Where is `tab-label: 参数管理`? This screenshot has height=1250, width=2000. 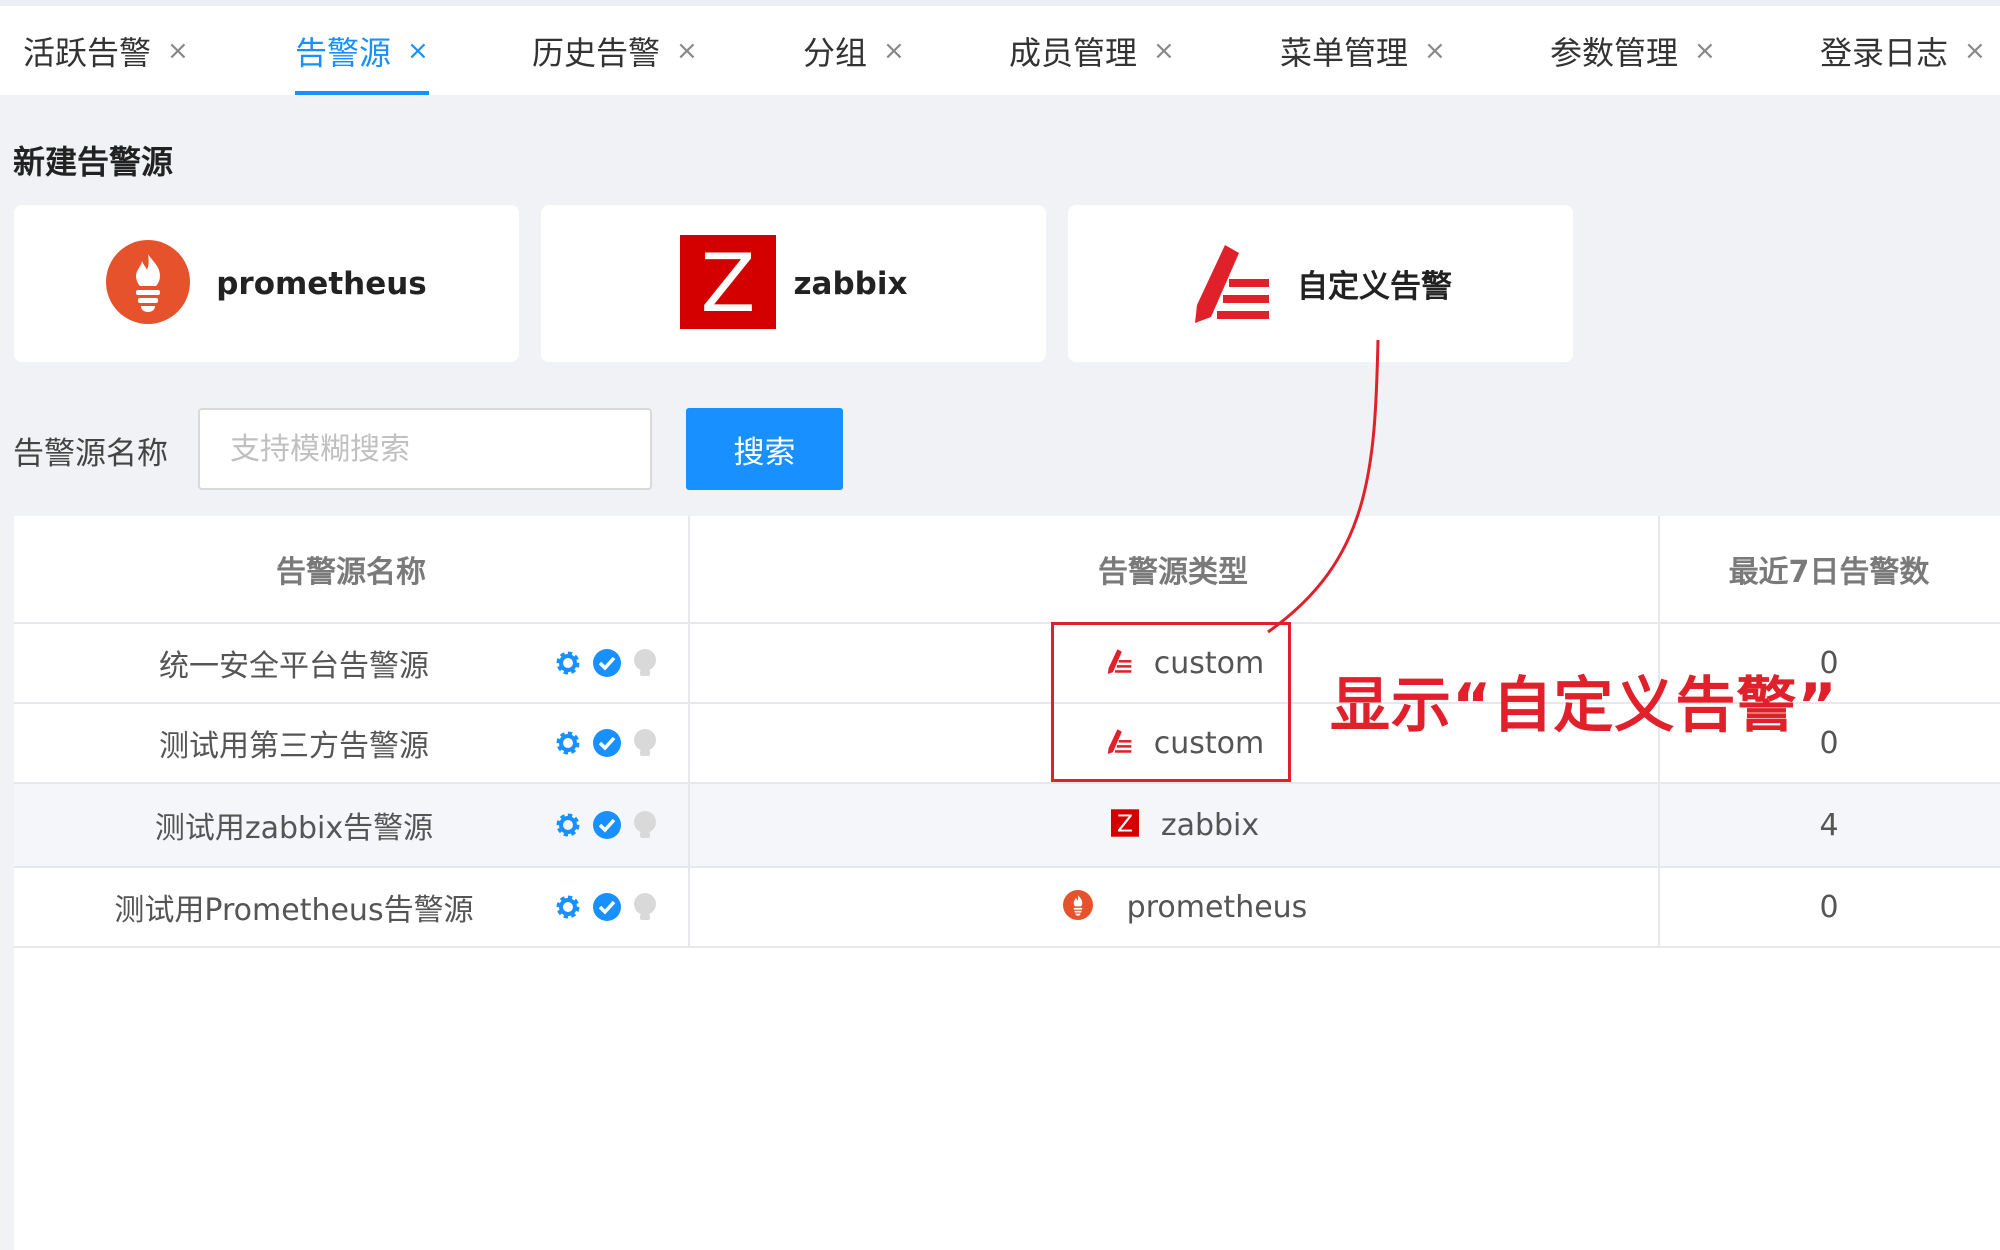
tab-label: 参数管理 is located at coordinates (1614, 52).